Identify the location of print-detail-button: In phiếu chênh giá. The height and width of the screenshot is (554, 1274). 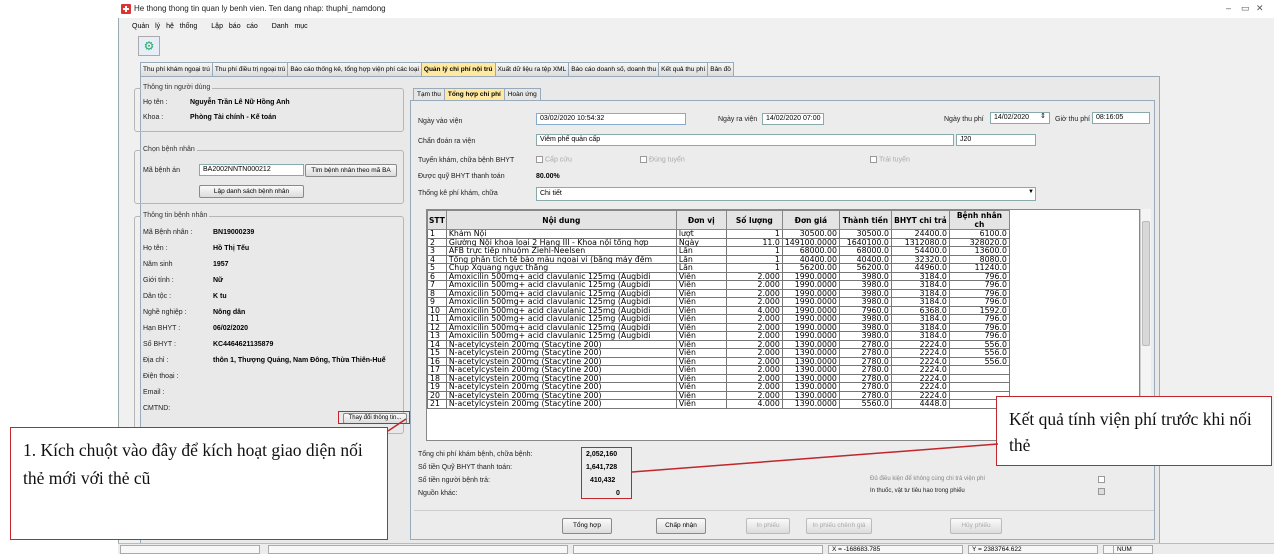
(839, 526).